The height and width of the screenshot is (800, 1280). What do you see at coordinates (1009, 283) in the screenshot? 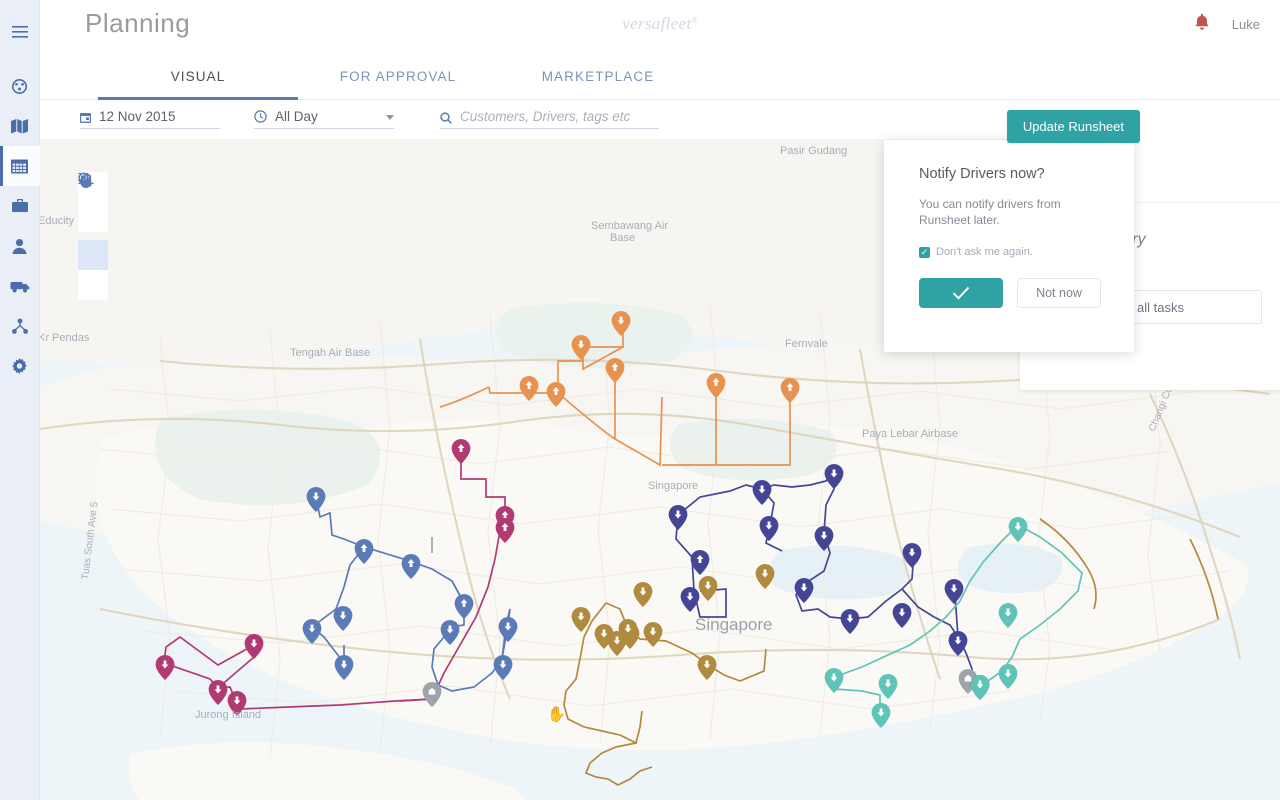
I see `popover-actions: Not now` at bounding box center [1009, 283].